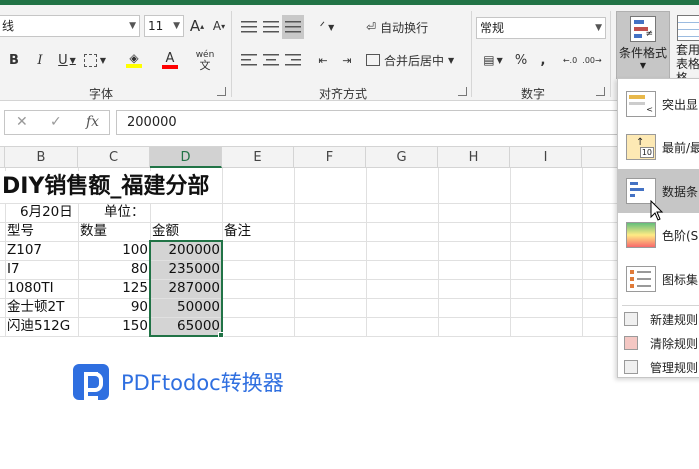 The width and height of the screenshot is (699, 469). I want to click on alignment-dialog-launcher-icon, so click(462, 91).